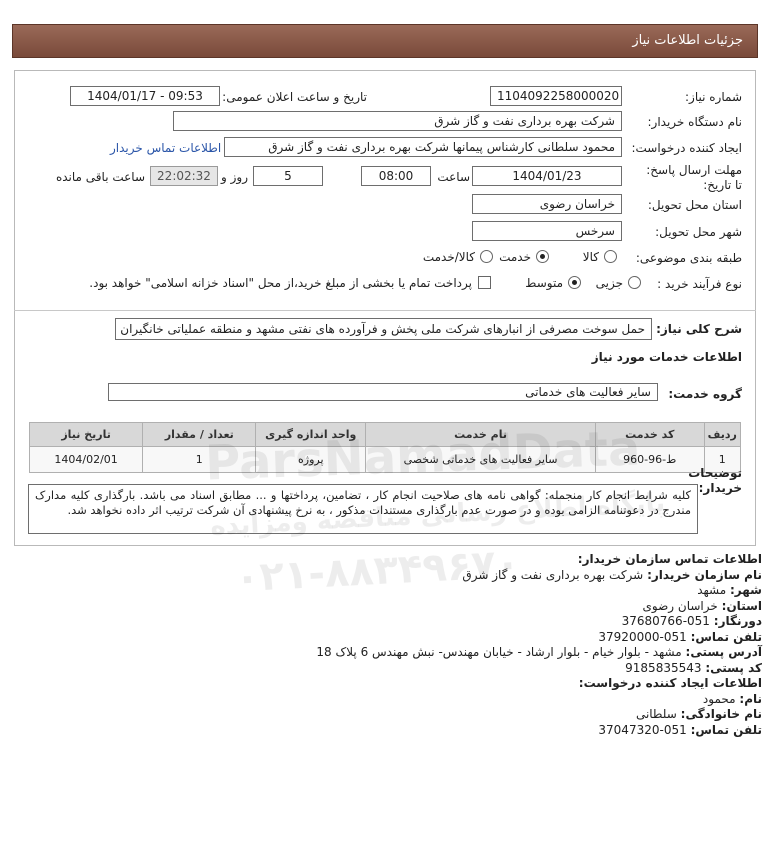 The height and width of the screenshot is (845, 770). Describe the element at coordinates (184, 176) in the screenshot. I see `remaining-time-field: 22:02:32` at that location.